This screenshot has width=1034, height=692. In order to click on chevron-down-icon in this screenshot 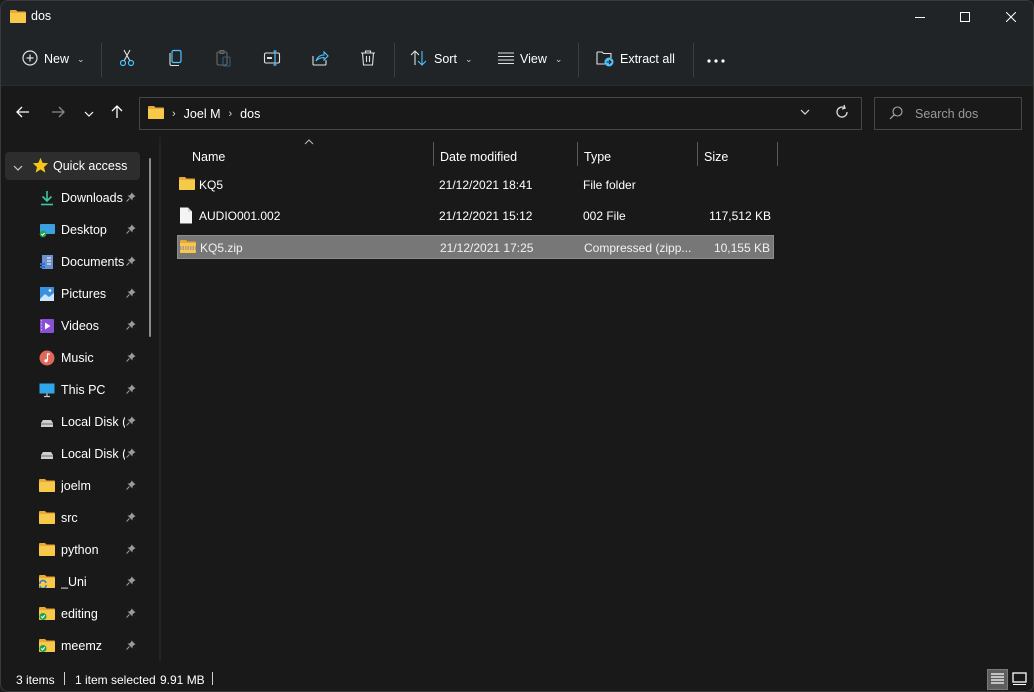, I will do `click(18, 168)`.